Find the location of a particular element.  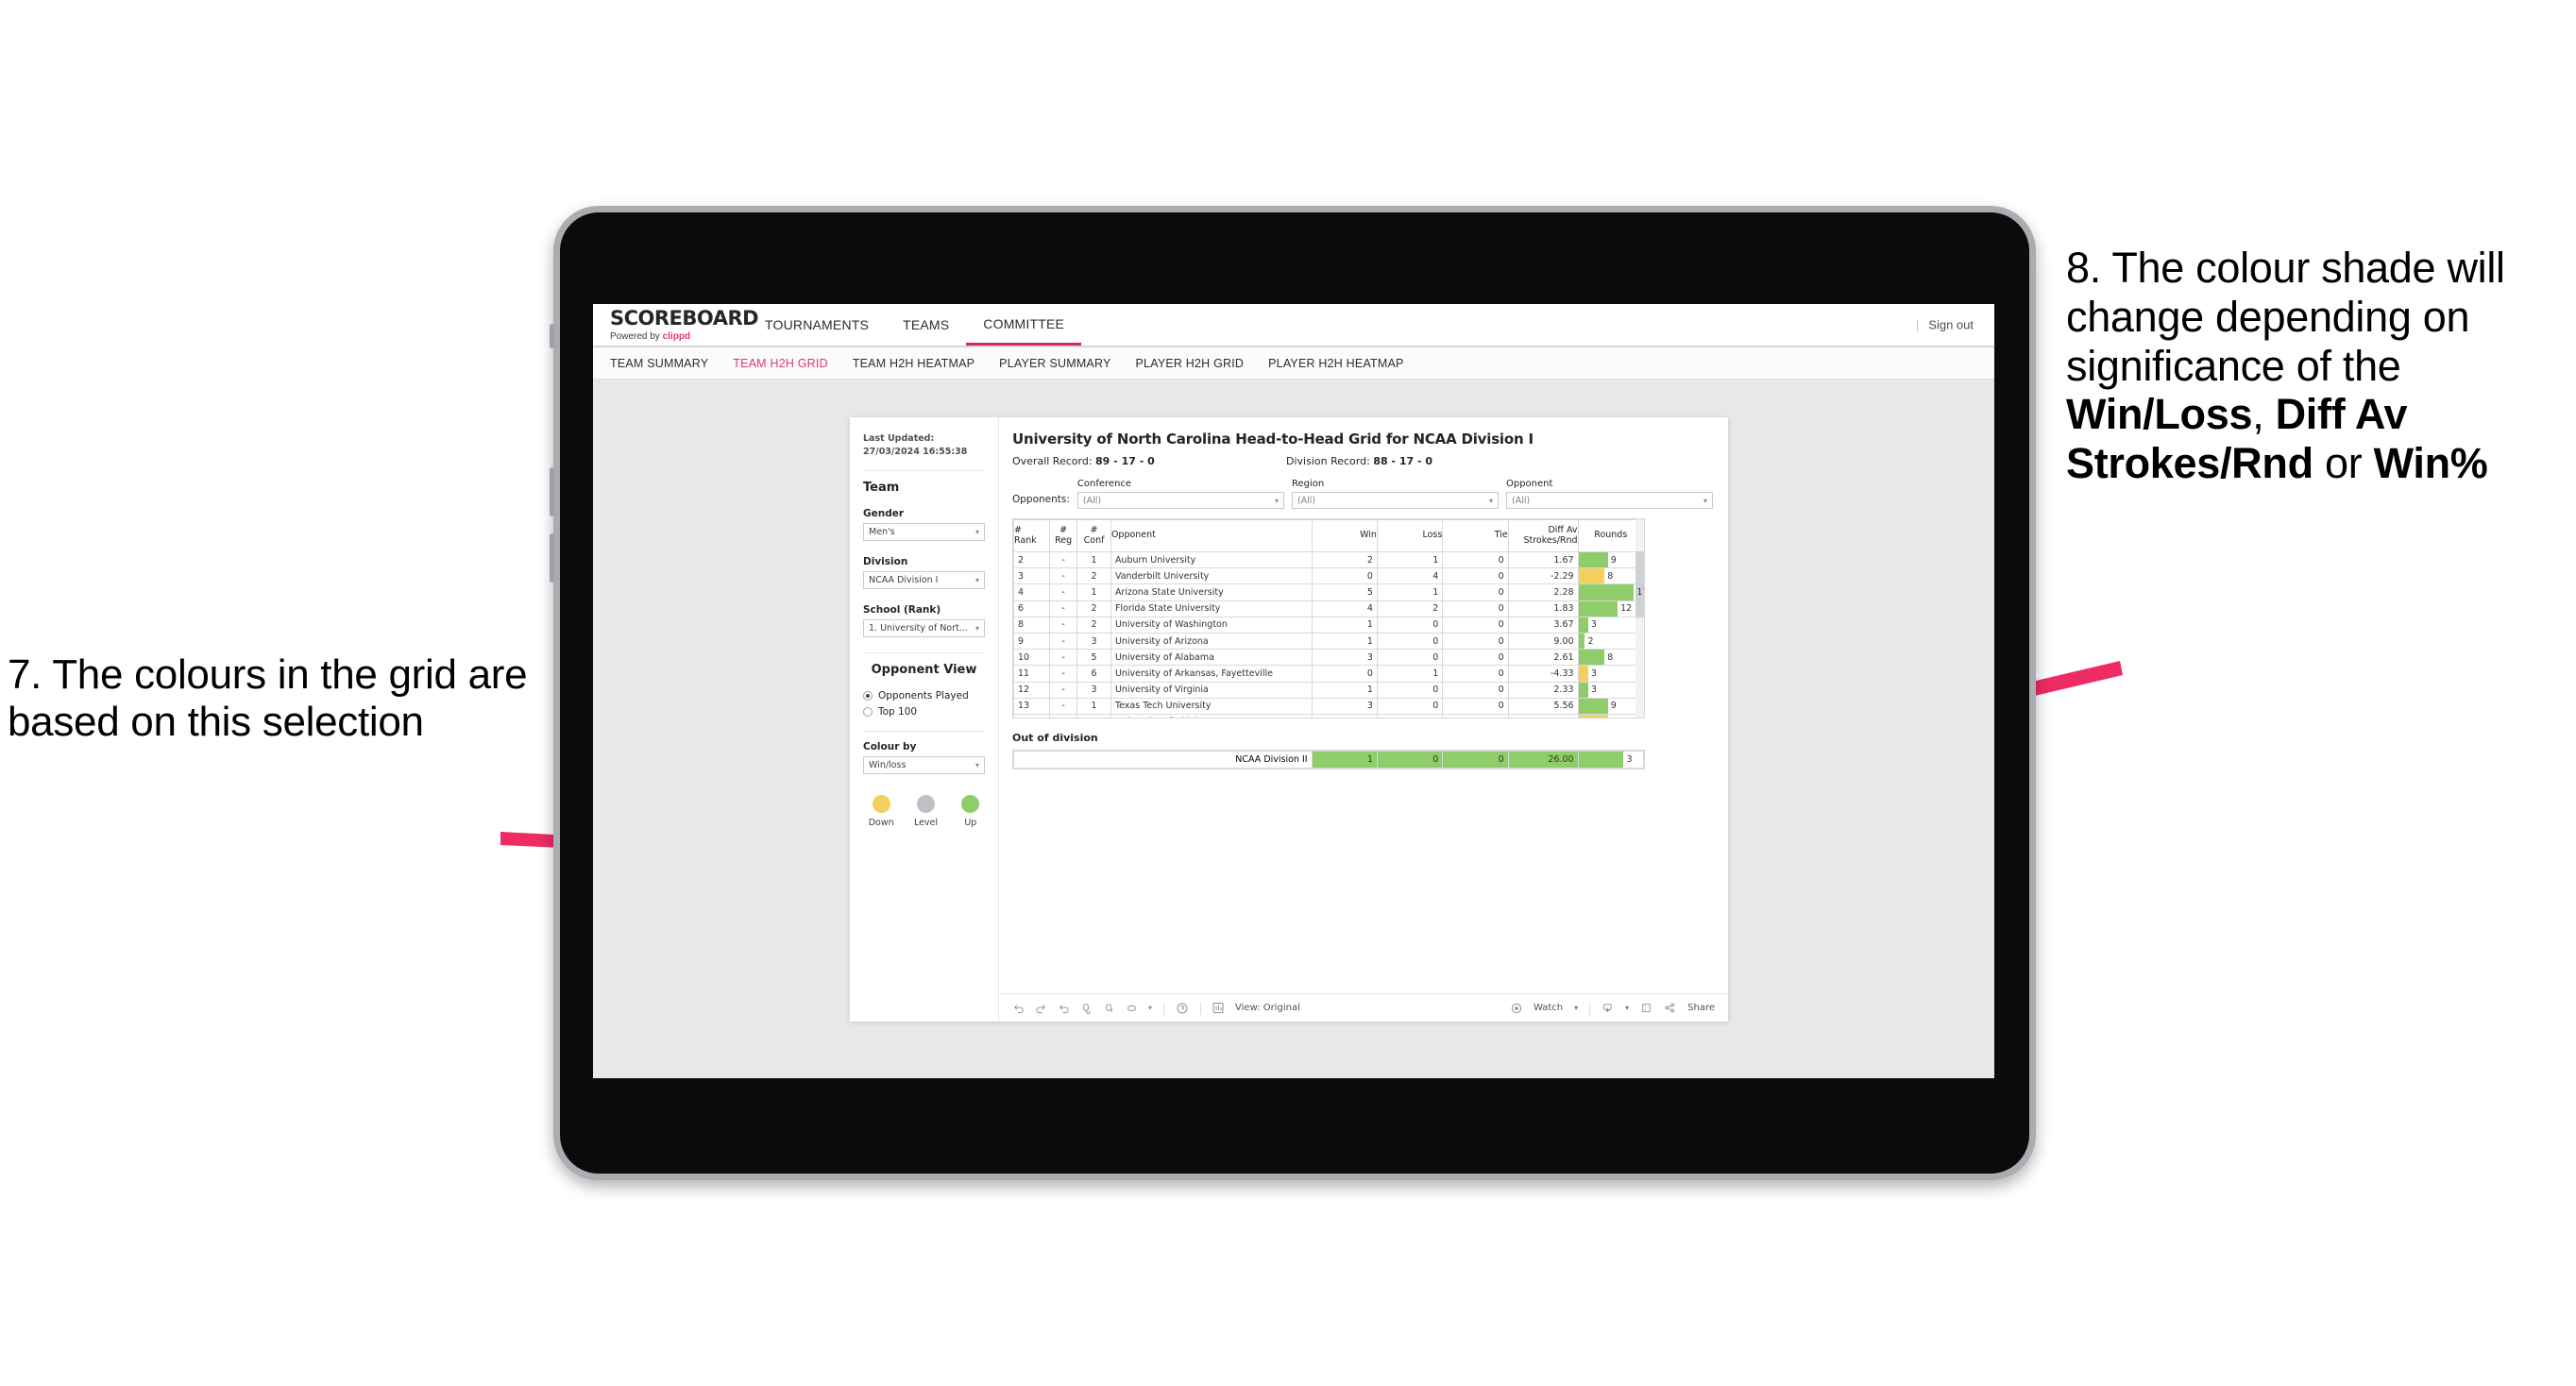

cell-diff-av-strokes: 2.61 is located at coordinates (1543, 658).